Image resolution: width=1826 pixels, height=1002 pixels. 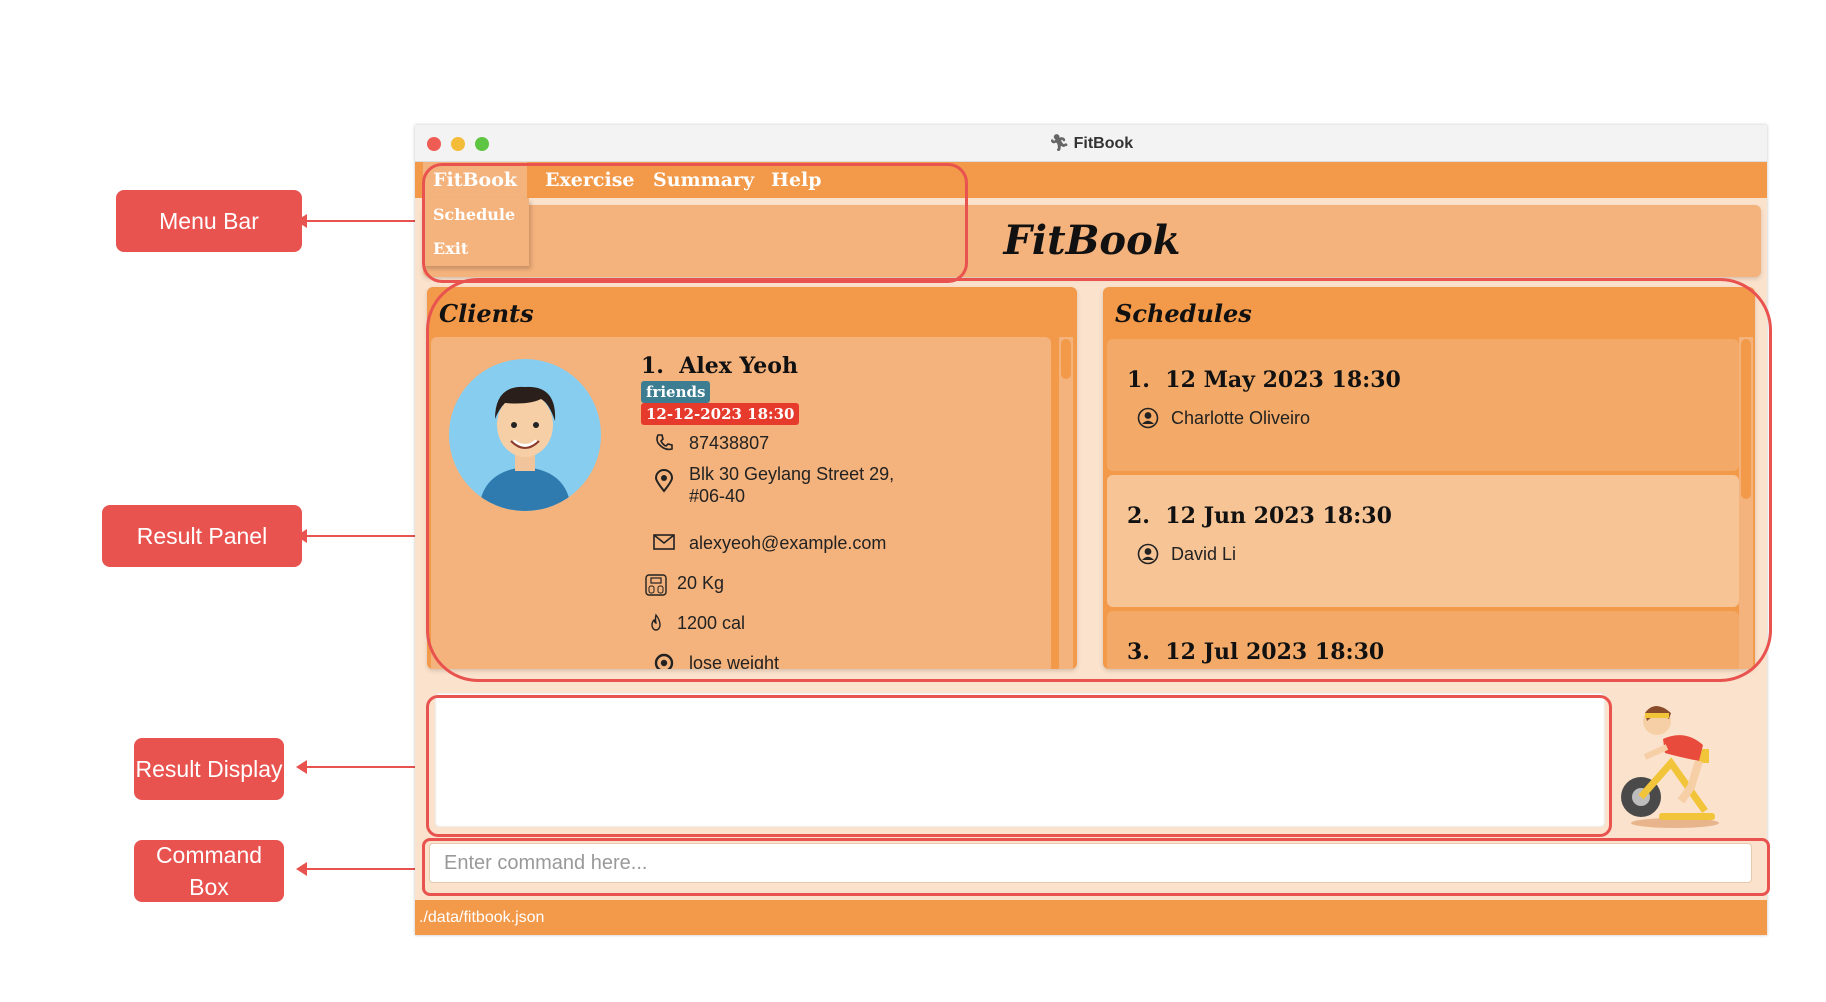 I want to click on result-display-callout: Result Display, so click(x=209, y=769).